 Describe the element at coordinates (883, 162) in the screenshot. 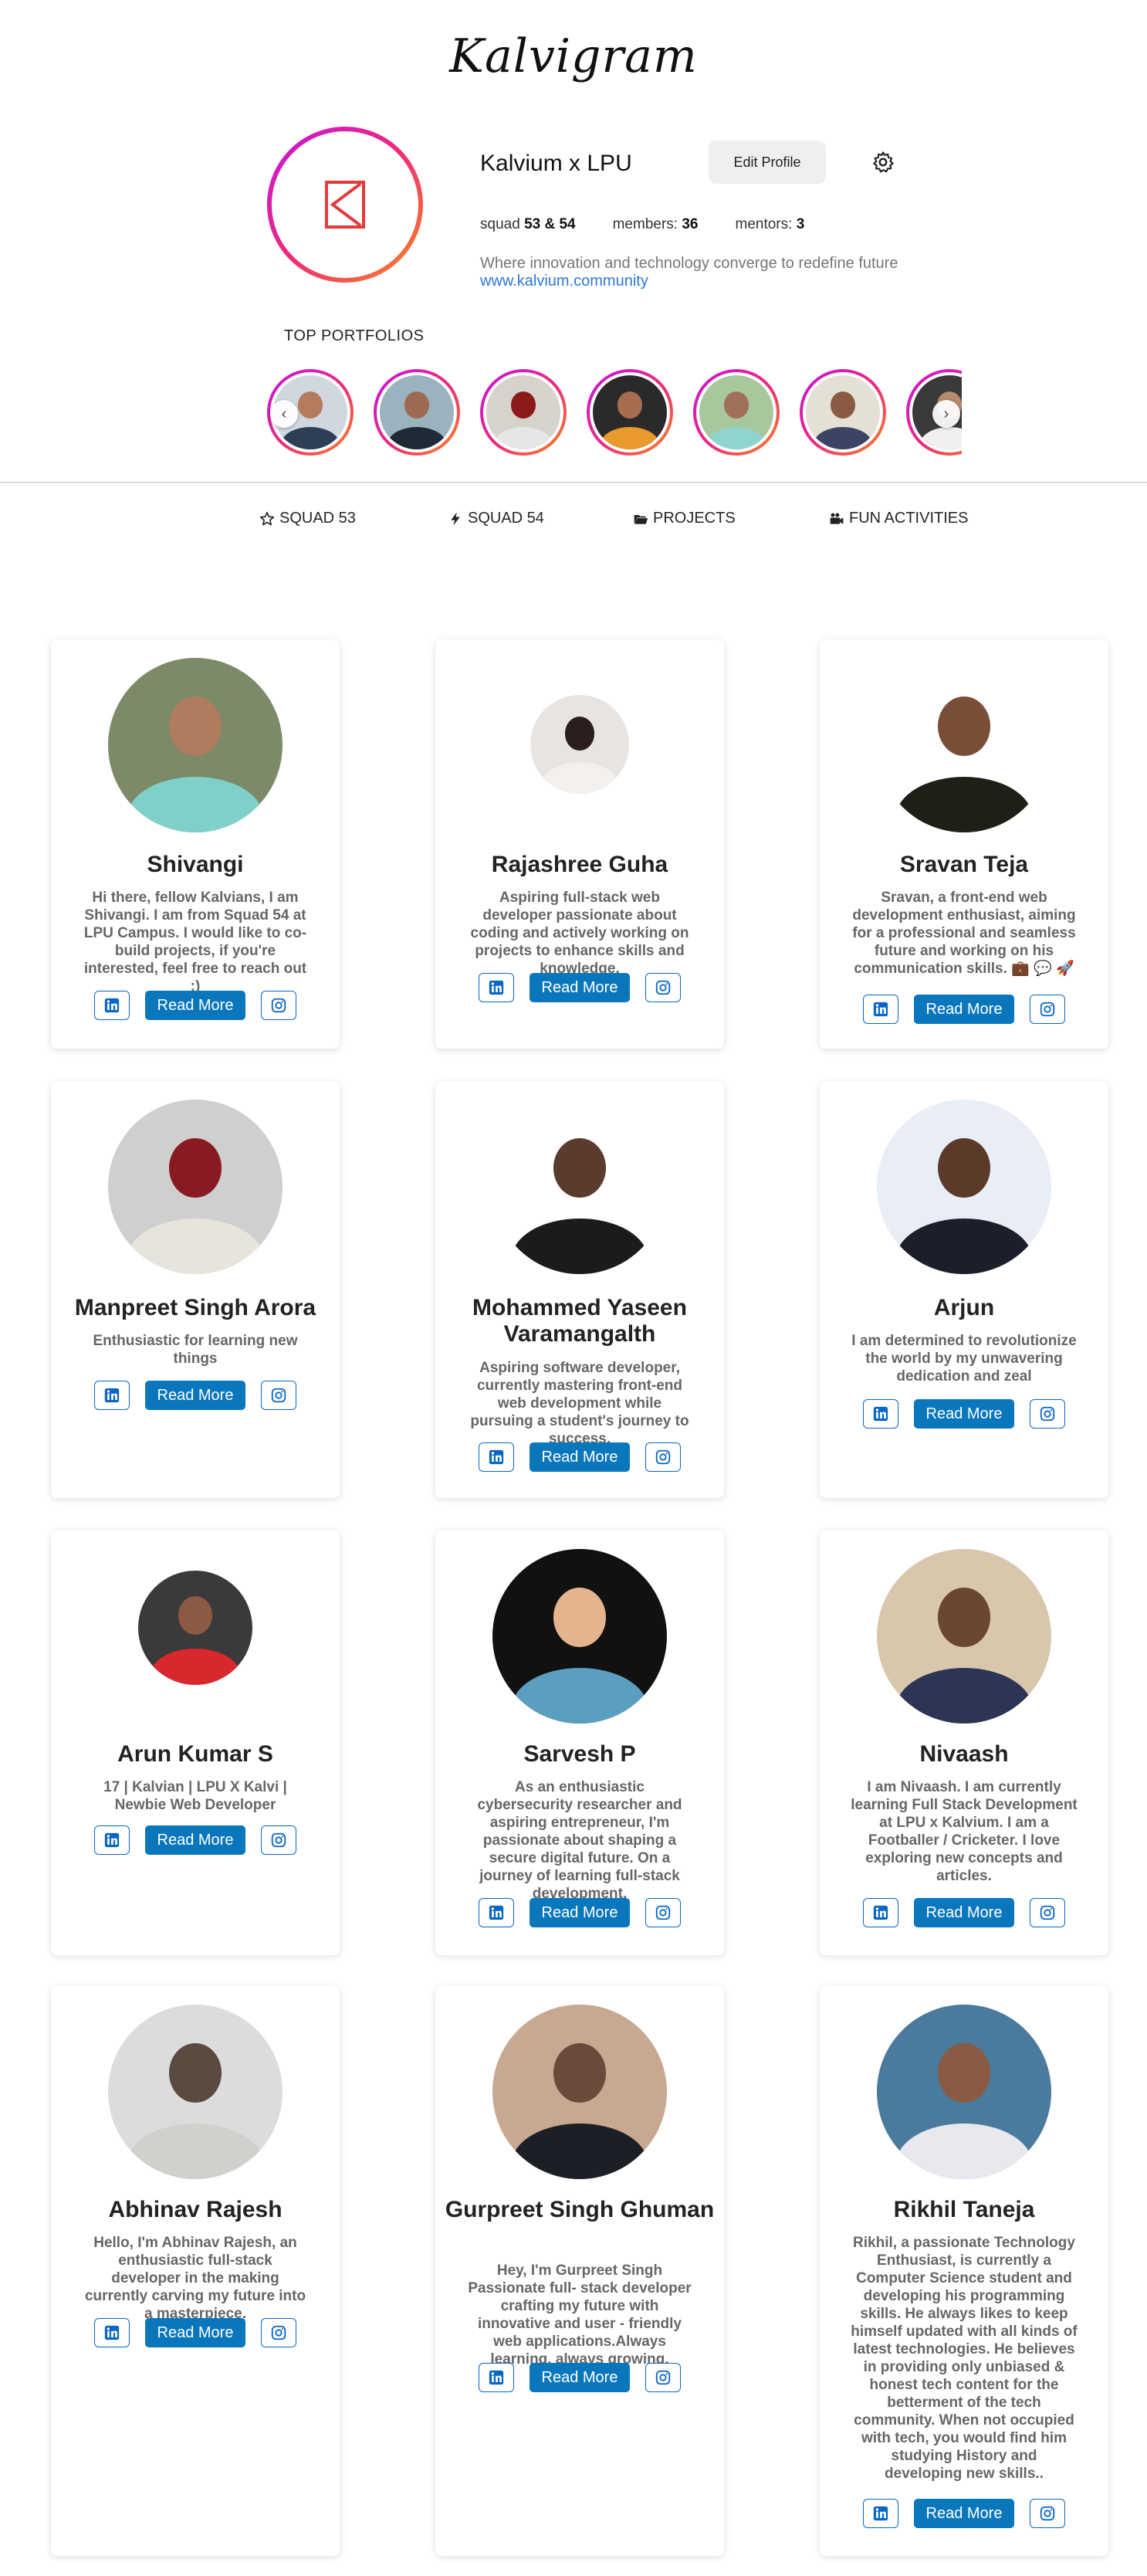

I see `gear-icon` at that location.